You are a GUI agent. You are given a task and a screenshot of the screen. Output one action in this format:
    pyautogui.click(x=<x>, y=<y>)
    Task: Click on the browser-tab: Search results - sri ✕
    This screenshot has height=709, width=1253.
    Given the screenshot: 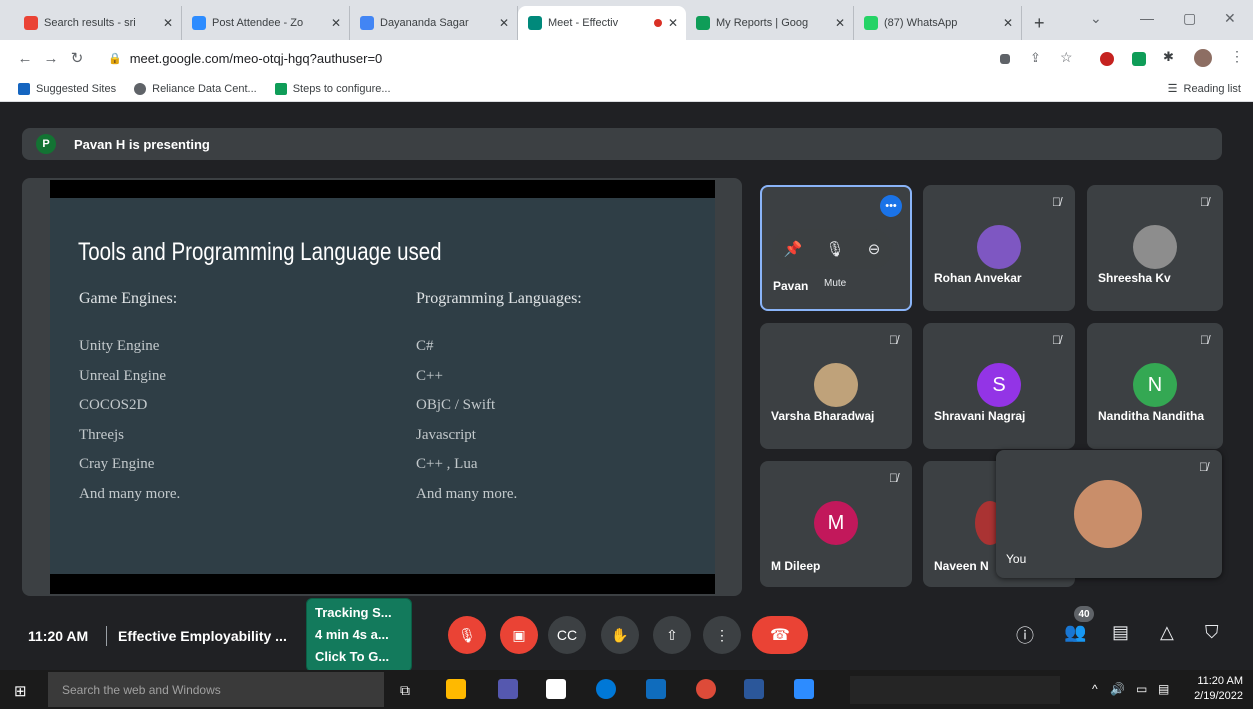 What is the action you would take?
    pyautogui.click(x=98, y=23)
    